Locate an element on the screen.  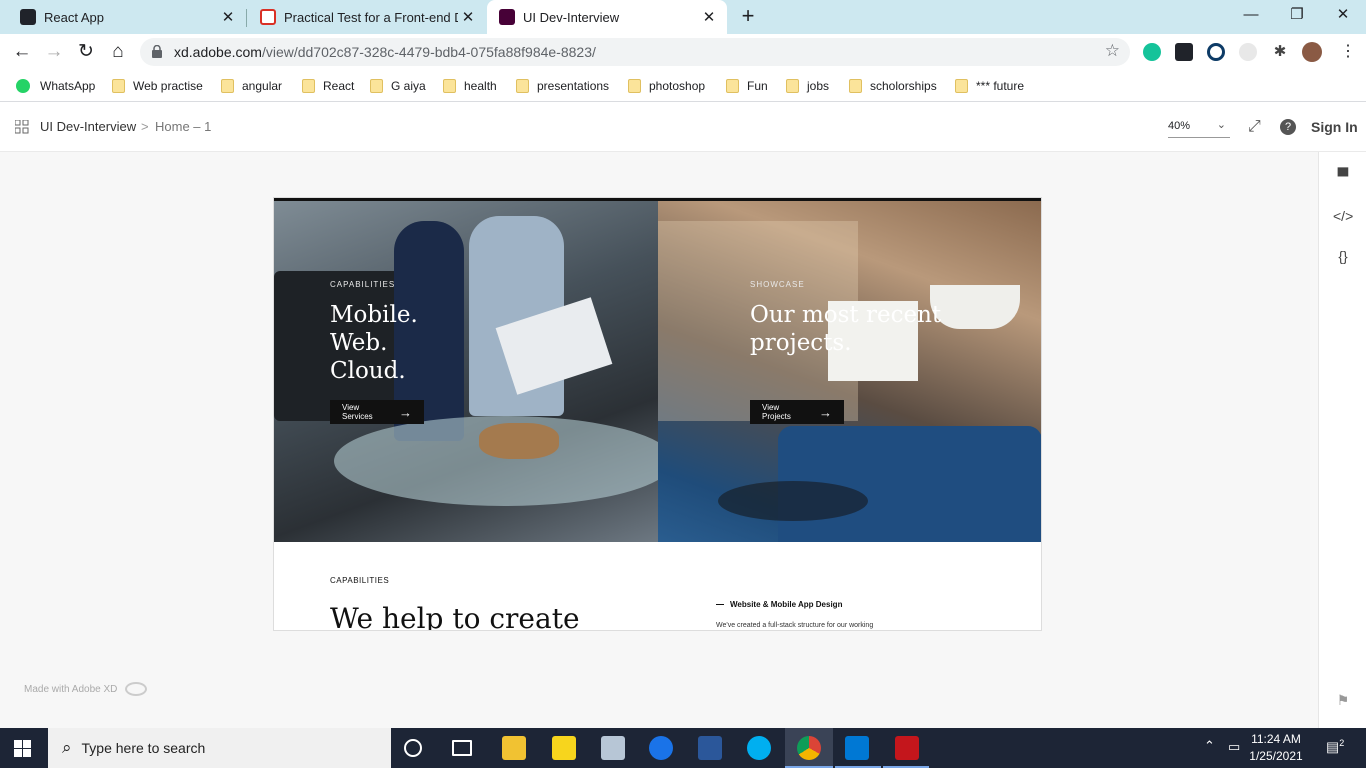
sign-in-link: Sign In is located at coordinates (1334, 127).